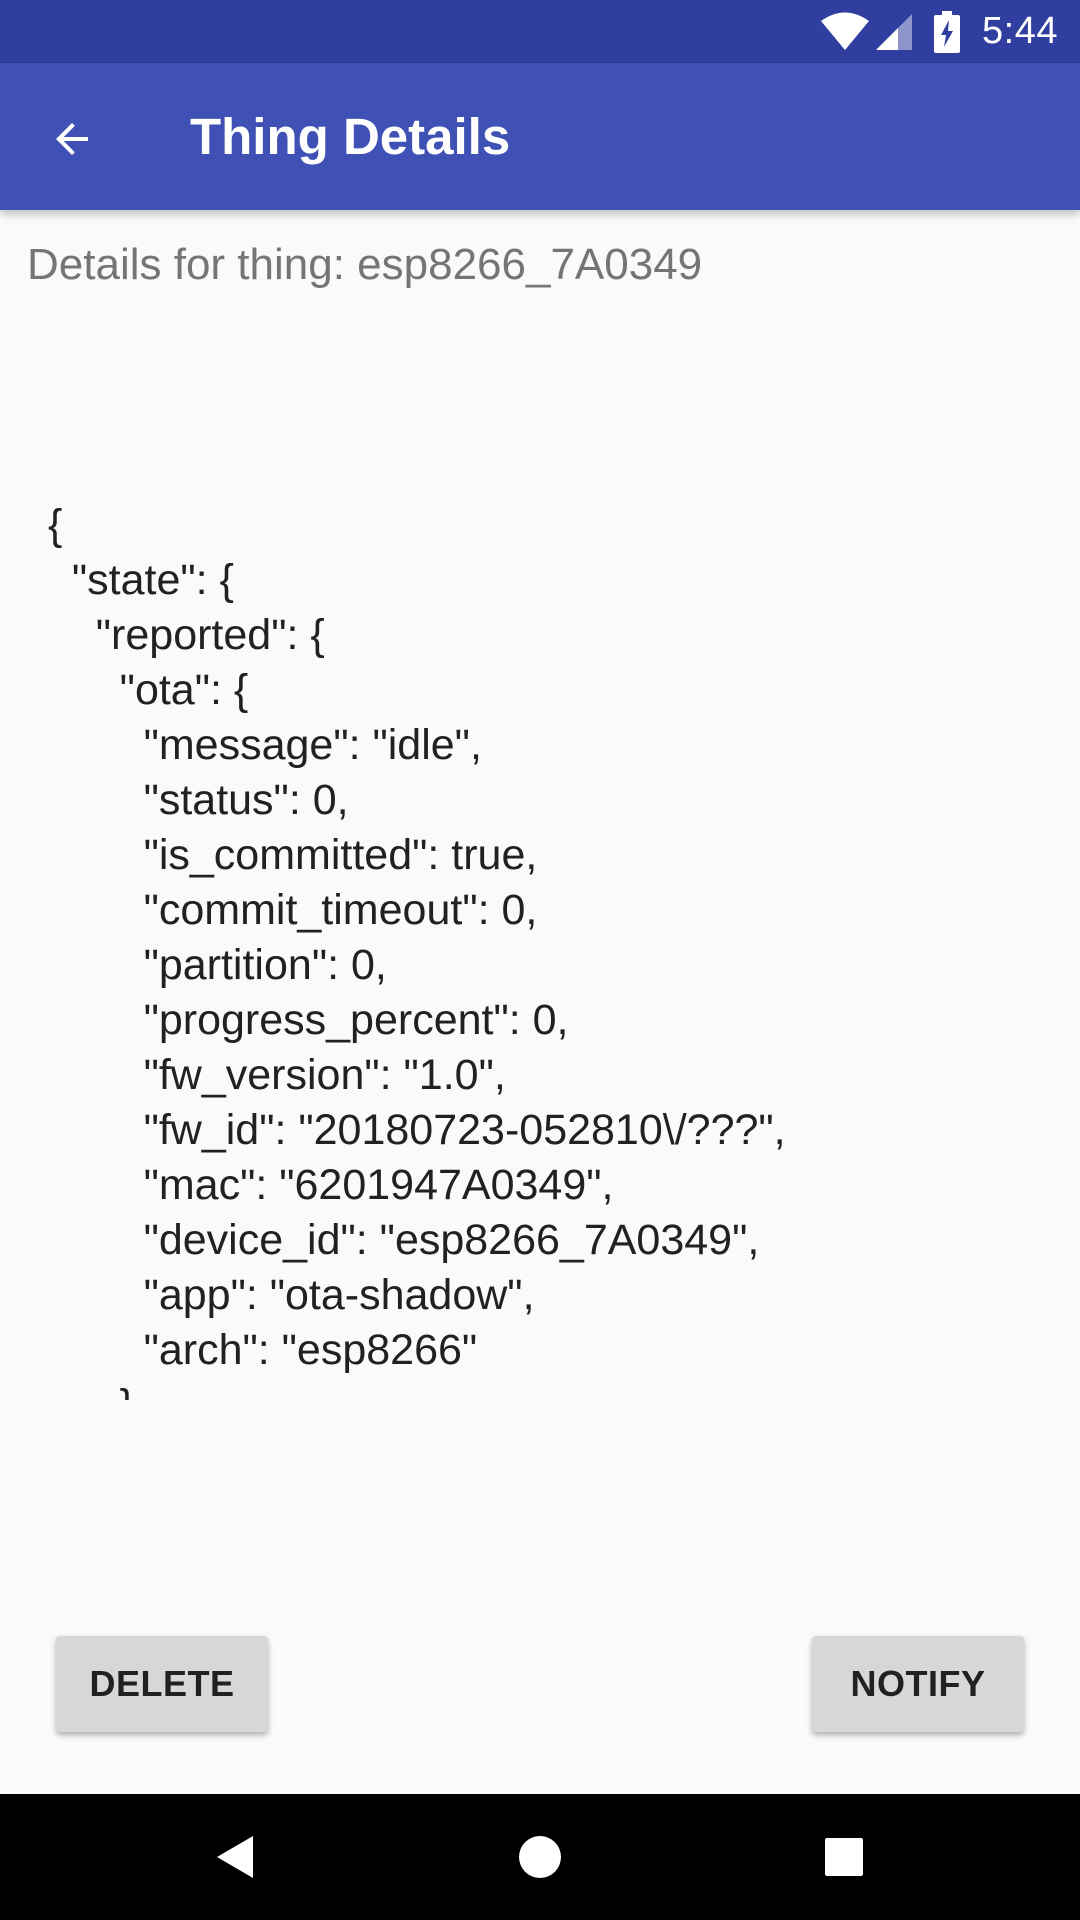 Image resolution: width=1080 pixels, height=1920 pixels. I want to click on nav-recent-icon, so click(844, 1857).